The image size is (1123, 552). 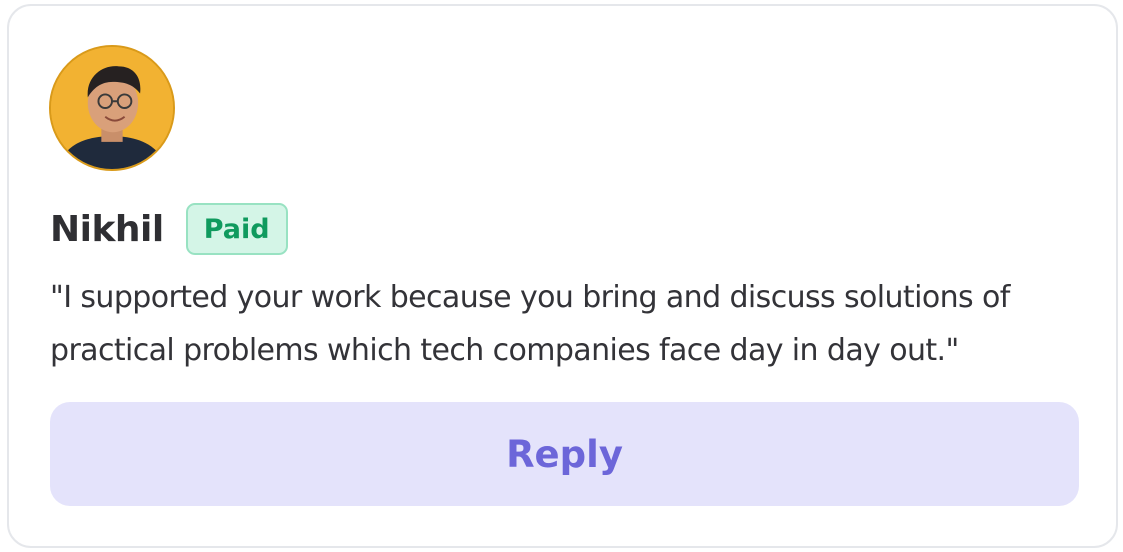 I want to click on user-avatar-icon, so click(x=112, y=108).